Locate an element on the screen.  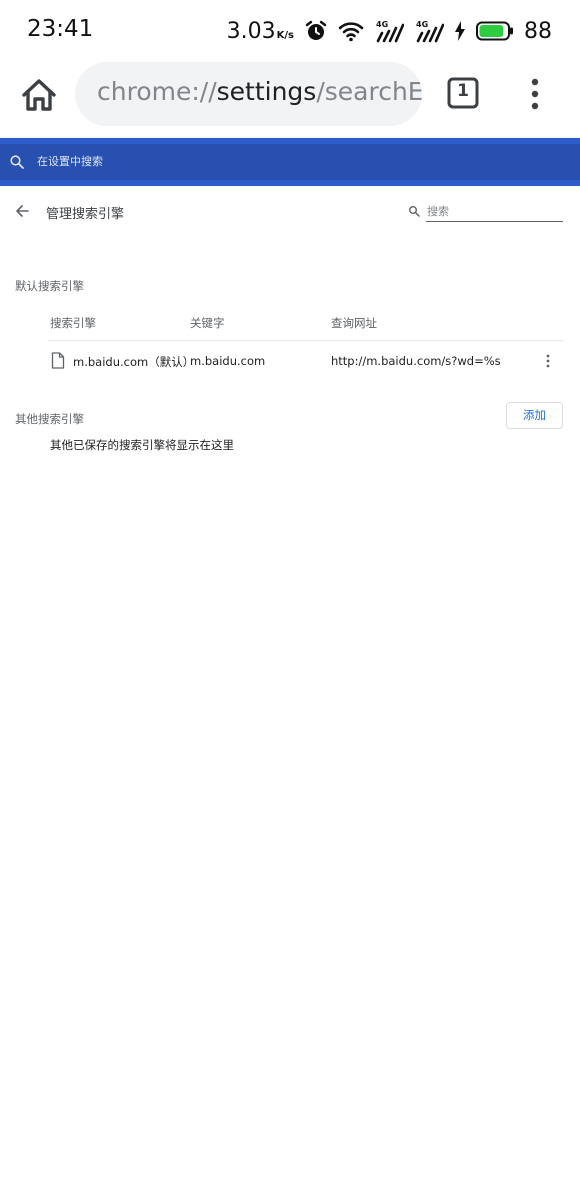
settings-search-placeholder: 在设置中搜索 is located at coordinates (70, 161).